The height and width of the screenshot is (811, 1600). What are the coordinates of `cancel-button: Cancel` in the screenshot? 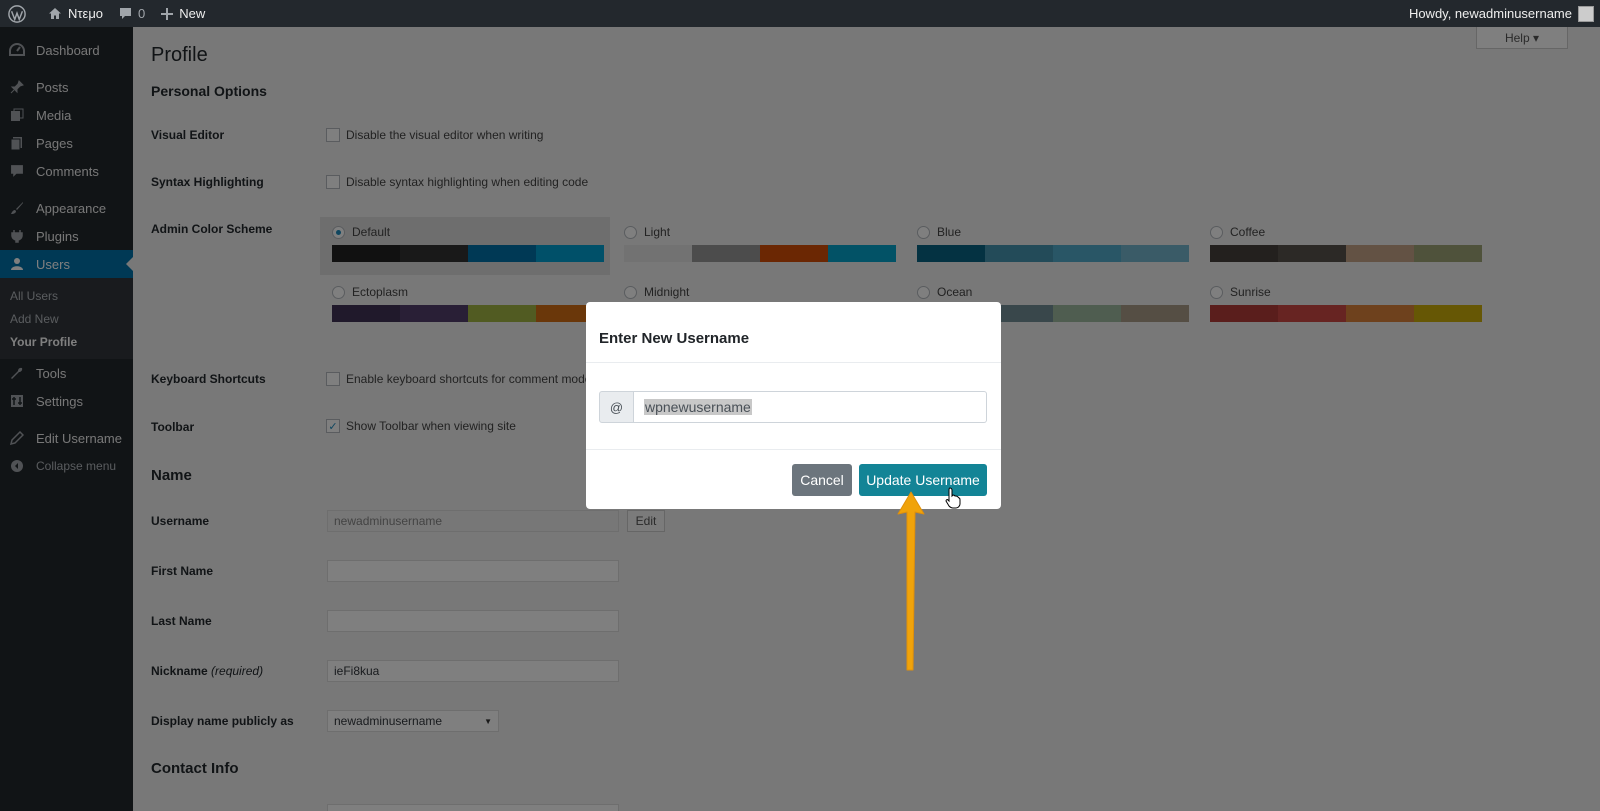 It's located at (822, 480).